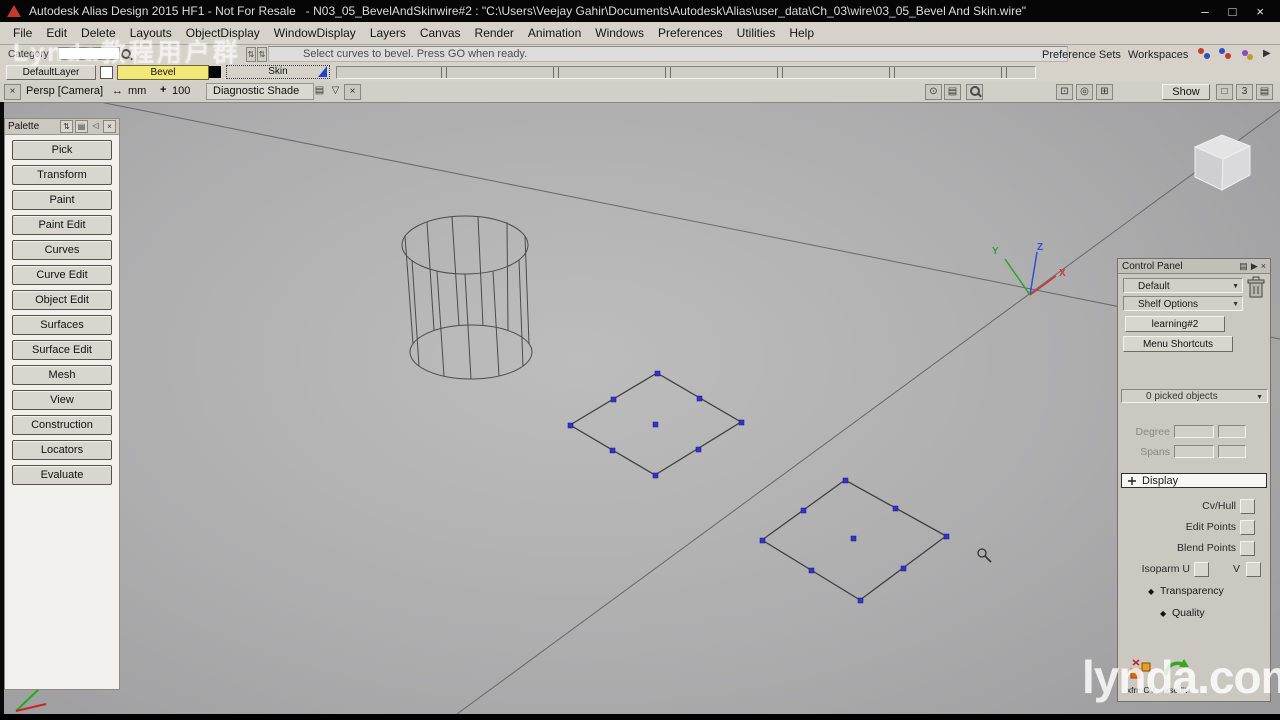 This screenshot has height=720, width=1280. Describe the element at coordinates (64, 91) in the screenshot. I see `camera-label: Persp [Camera]` at that location.